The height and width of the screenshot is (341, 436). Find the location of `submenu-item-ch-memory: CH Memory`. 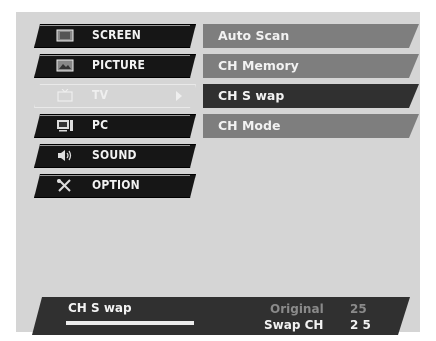

submenu-item-ch-memory: CH Memory is located at coordinates (311, 66).